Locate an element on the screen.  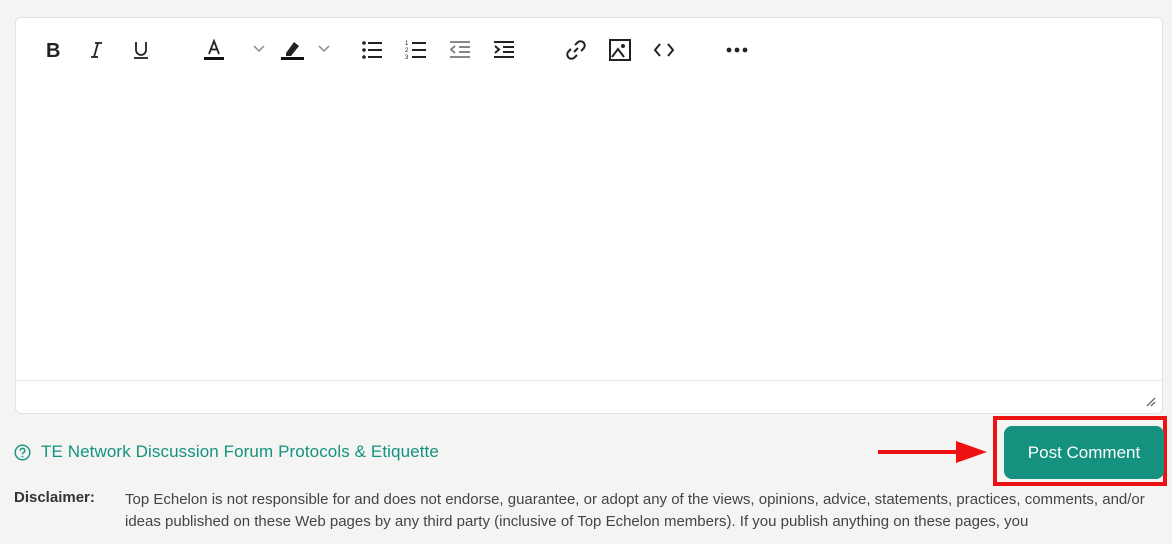
svg-text: 1 is located at coordinates (407, 44).